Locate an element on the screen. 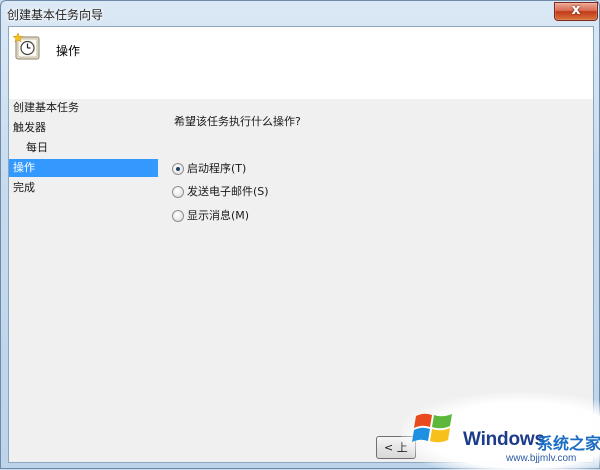 The height and width of the screenshot is (470, 600). radio-display-message is located at coordinates (178, 216).